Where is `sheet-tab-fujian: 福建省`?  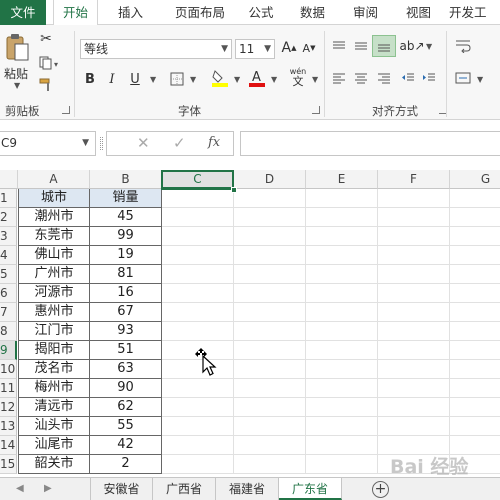
sheet-tab-fujian: 福建省 is located at coordinates (247, 489).